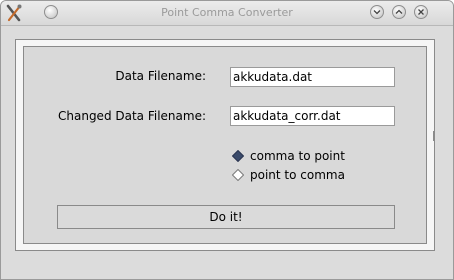 The image size is (454, 280). I want to click on close-icon, so click(421, 12).